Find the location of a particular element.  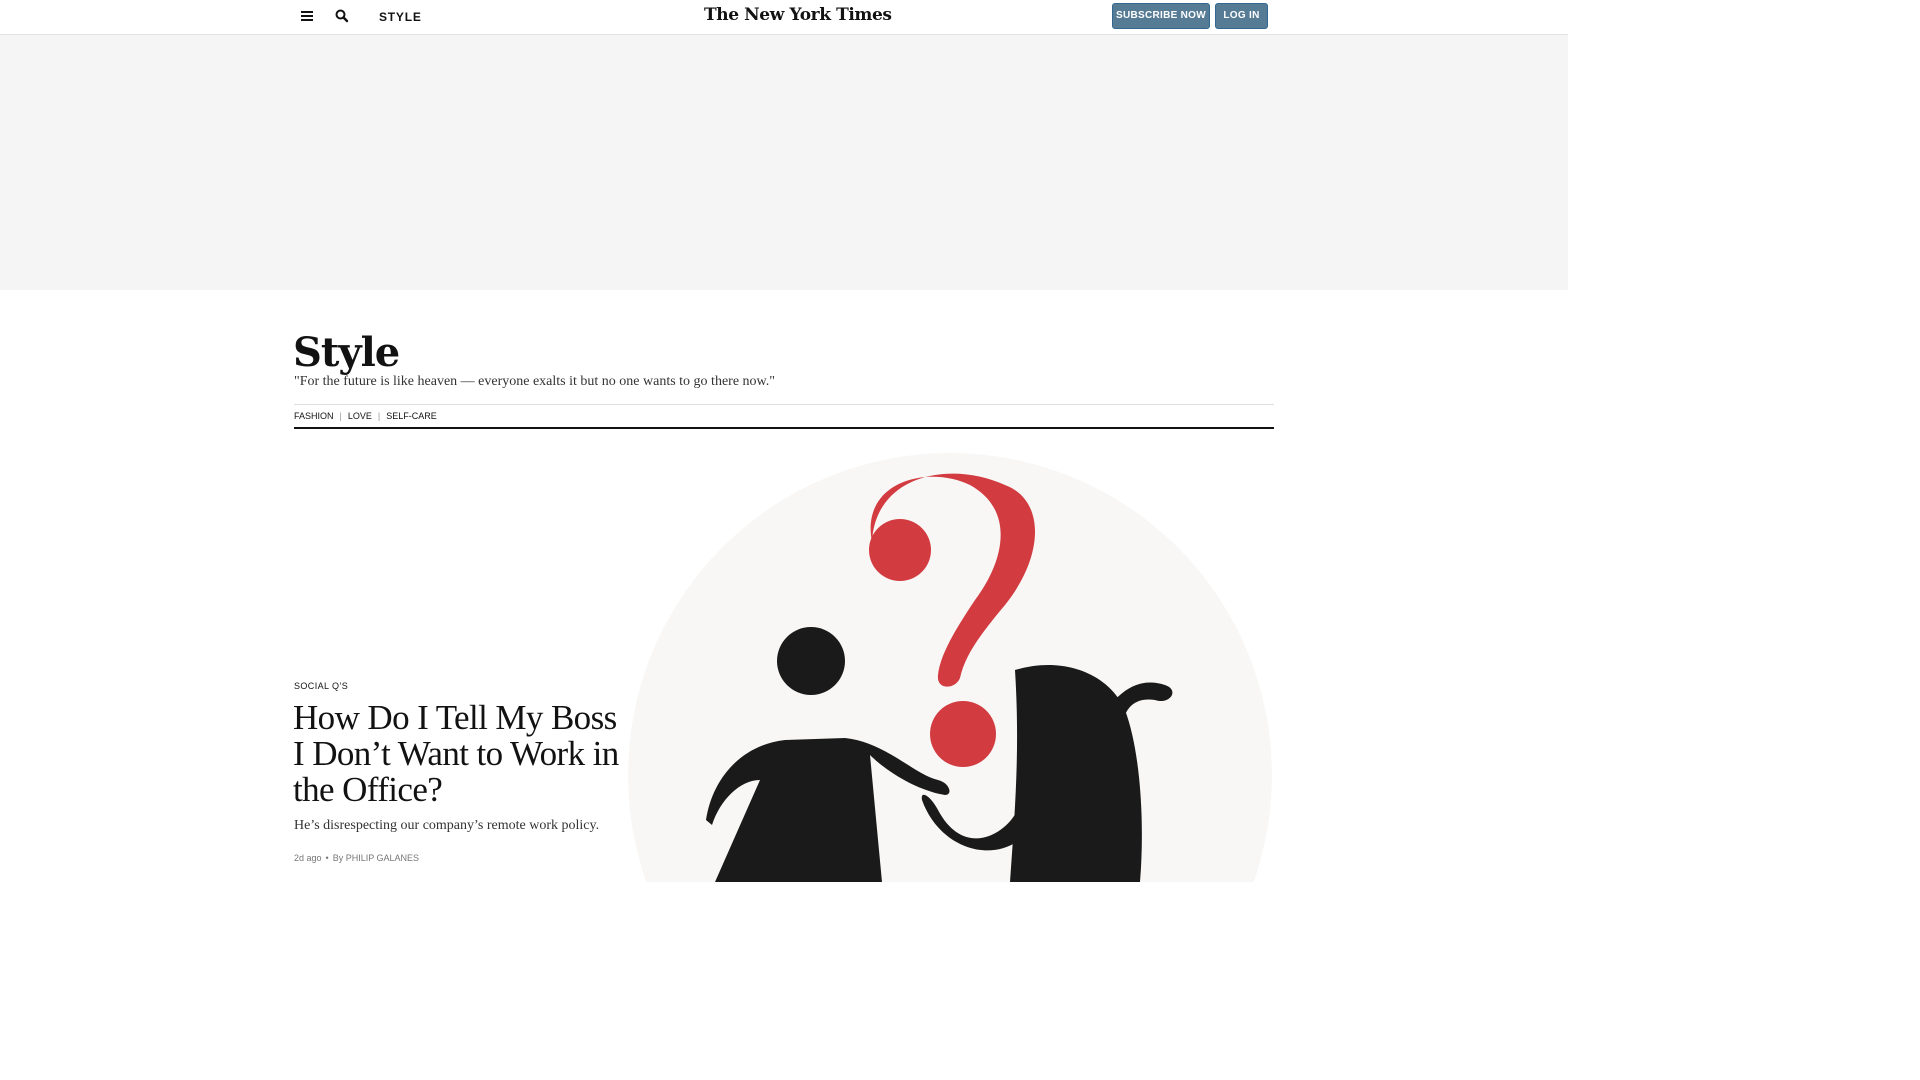

menu-icon is located at coordinates (307, 17).